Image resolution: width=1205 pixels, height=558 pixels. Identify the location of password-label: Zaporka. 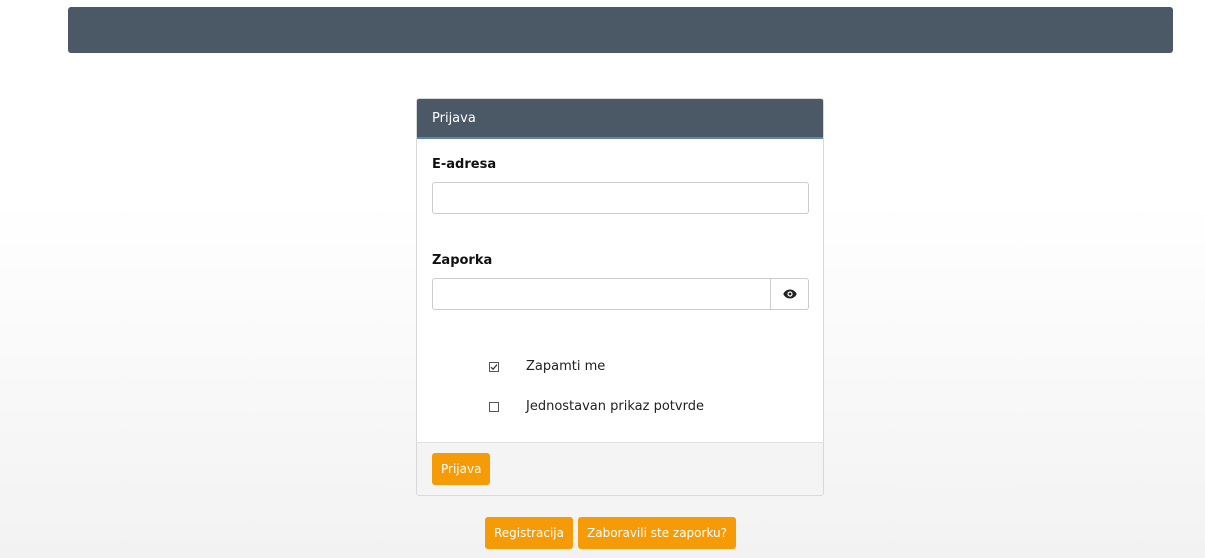
(462, 260).